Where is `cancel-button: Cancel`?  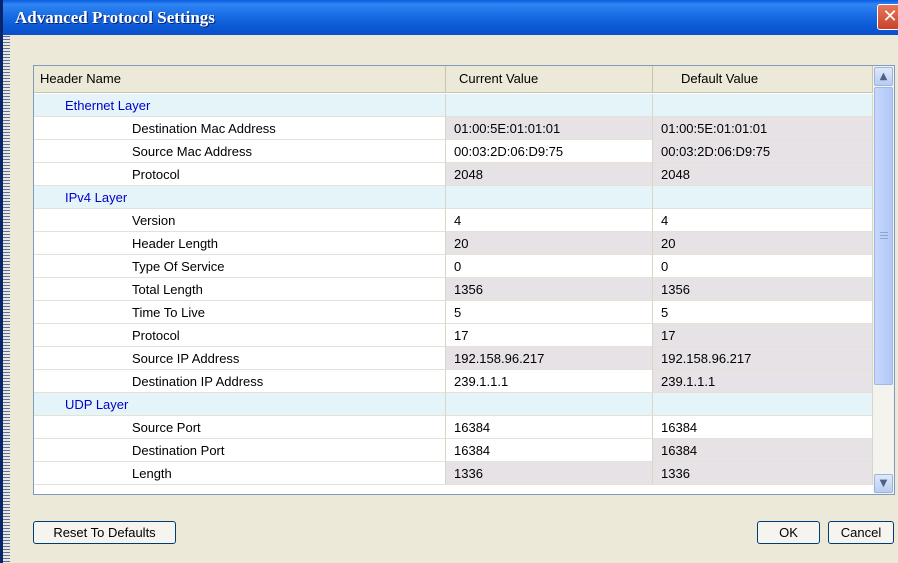
cancel-button: Cancel is located at coordinates (861, 532).